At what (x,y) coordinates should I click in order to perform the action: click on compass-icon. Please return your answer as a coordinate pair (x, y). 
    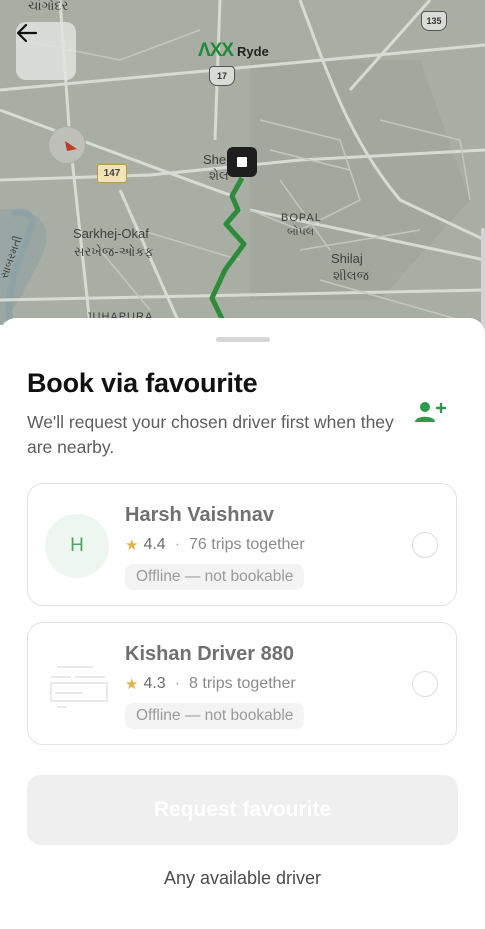
    Looking at the image, I should click on (67, 145).